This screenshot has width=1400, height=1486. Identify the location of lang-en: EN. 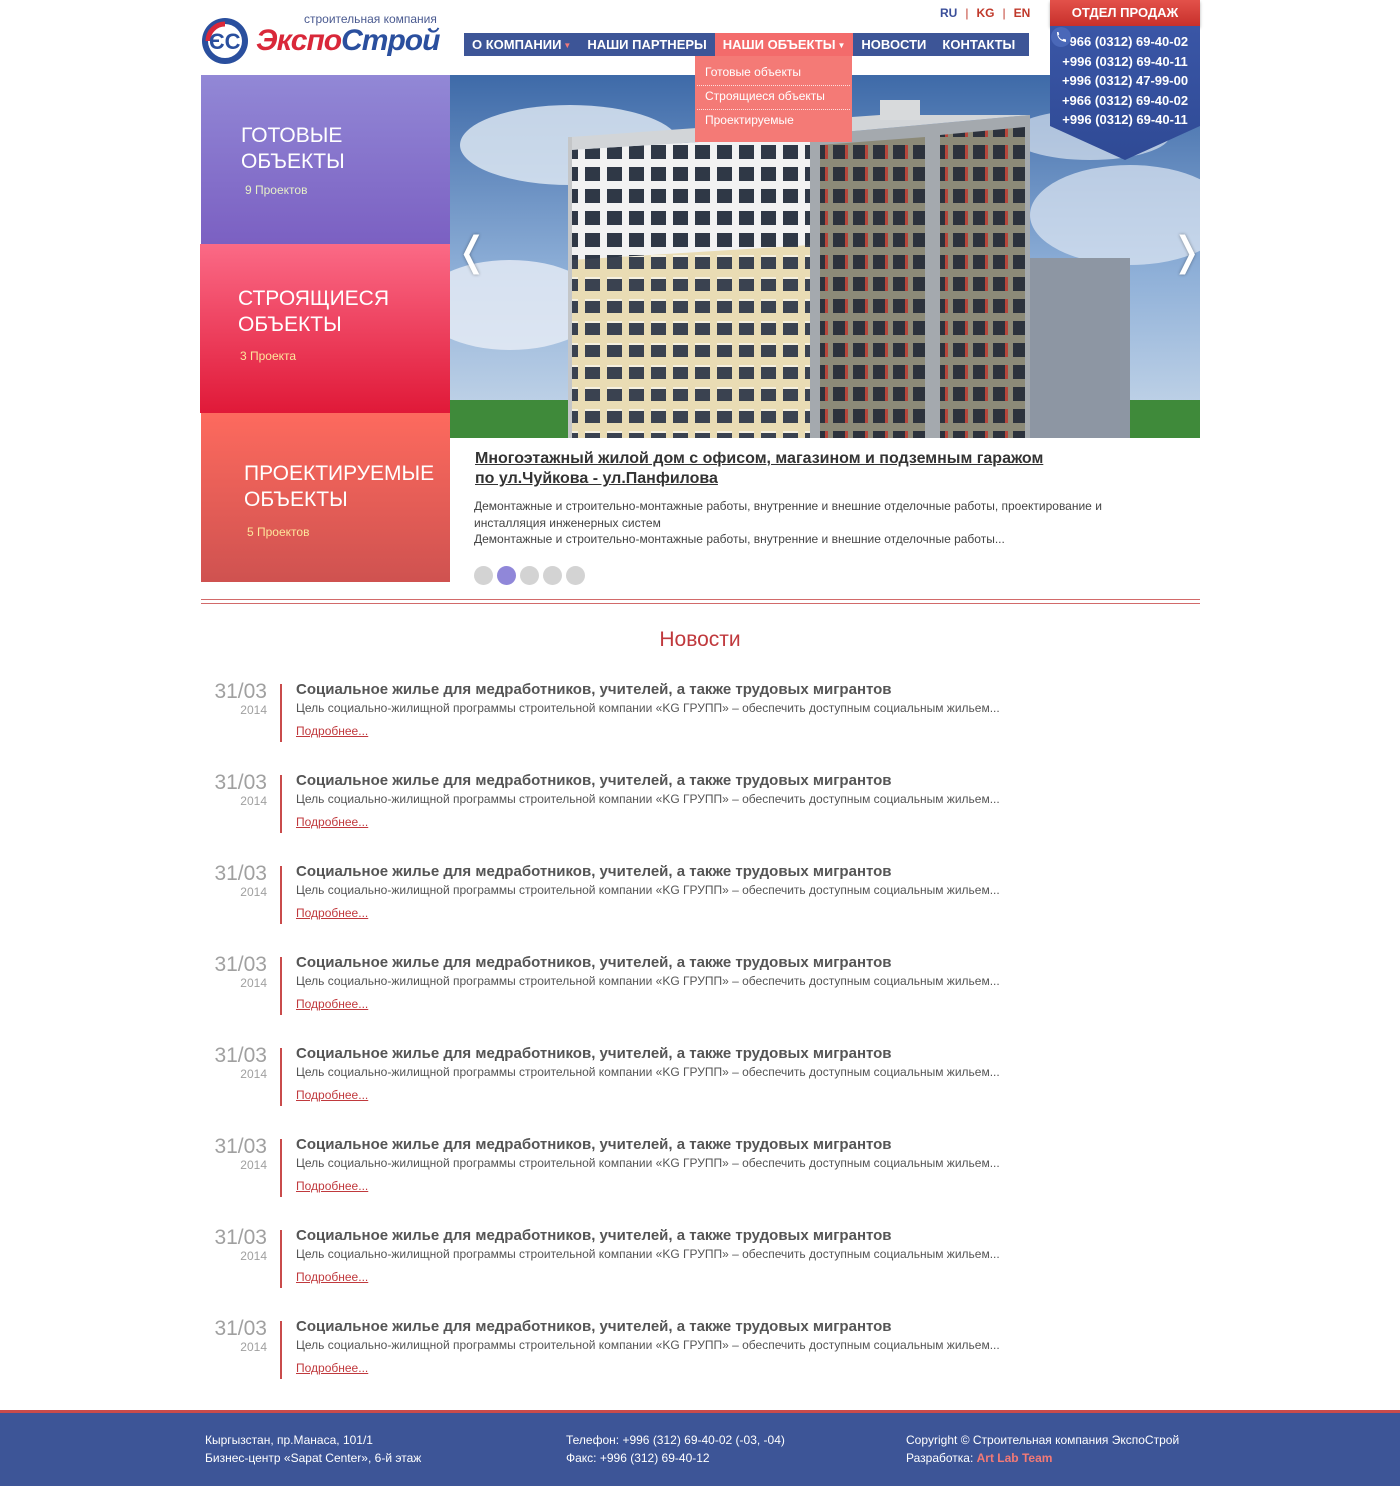
(1022, 13).